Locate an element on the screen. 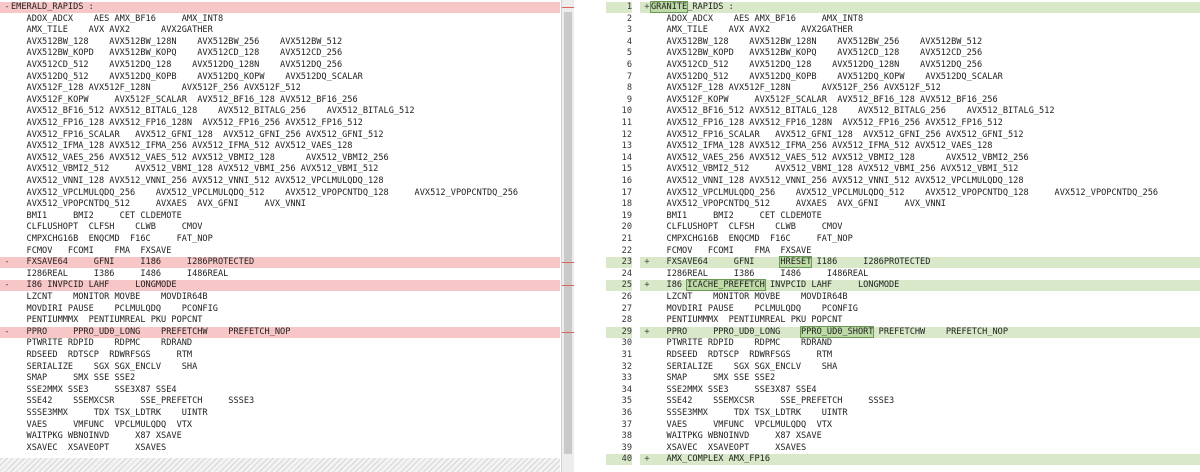 This screenshot has height=472, width=1200. line-number: 8 is located at coordinates (629, 88).